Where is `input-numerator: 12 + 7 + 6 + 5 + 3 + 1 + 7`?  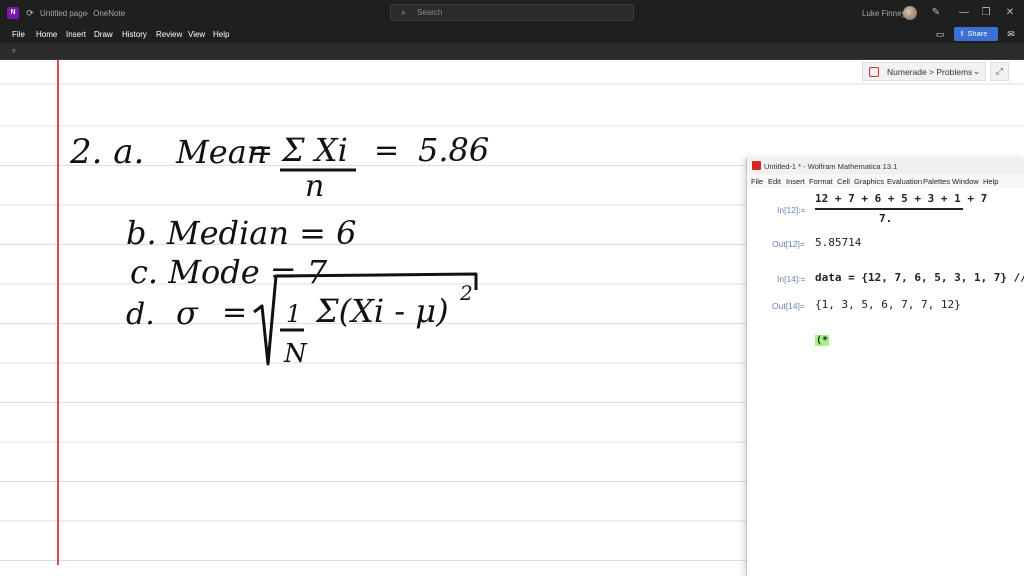
input-numerator: 12 + 7 + 6 + 5 + 3 + 1 + 7 is located at coordinates (901, 198).